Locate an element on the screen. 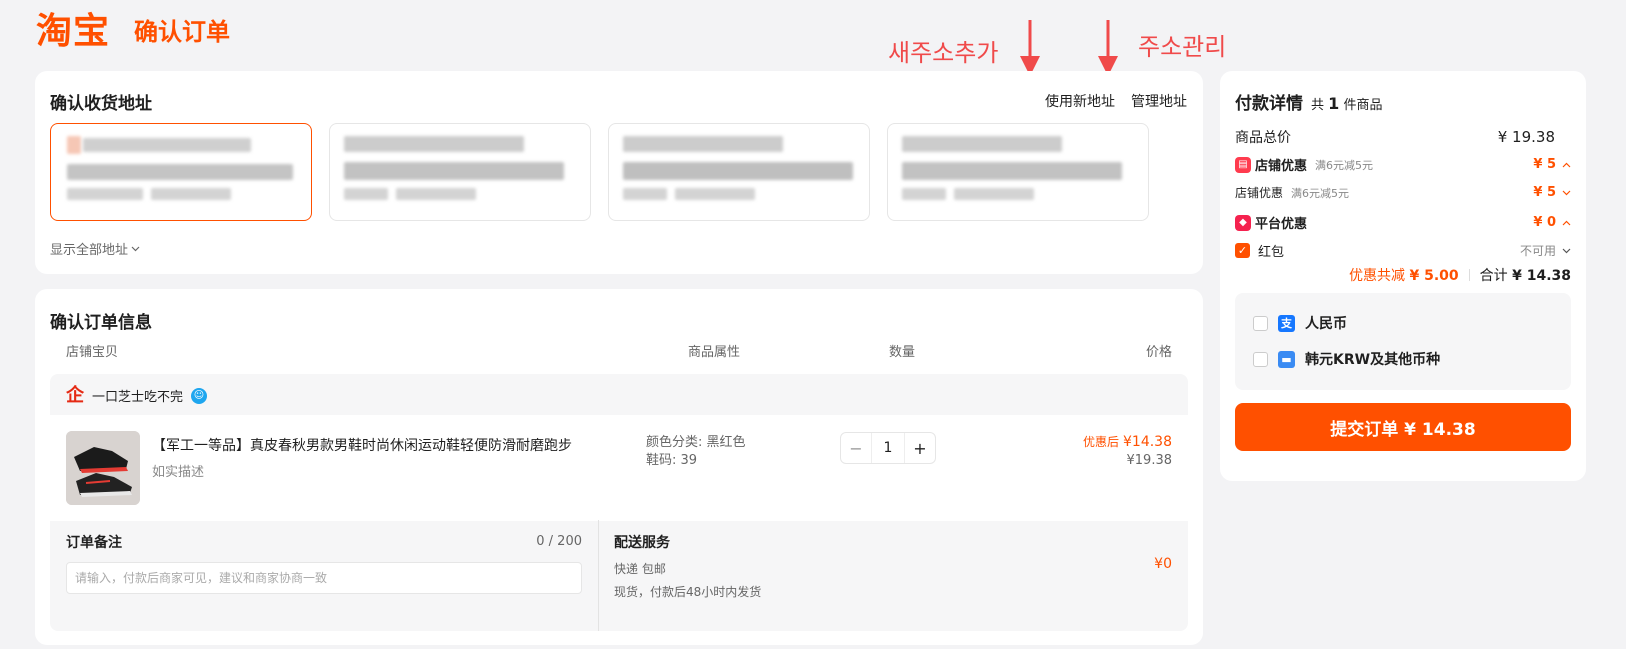 The height and width of the screenshot is (649, 1626). submit-order-button: 提交订单 ¥ 14.38 is located at coordinates (1403, 427).